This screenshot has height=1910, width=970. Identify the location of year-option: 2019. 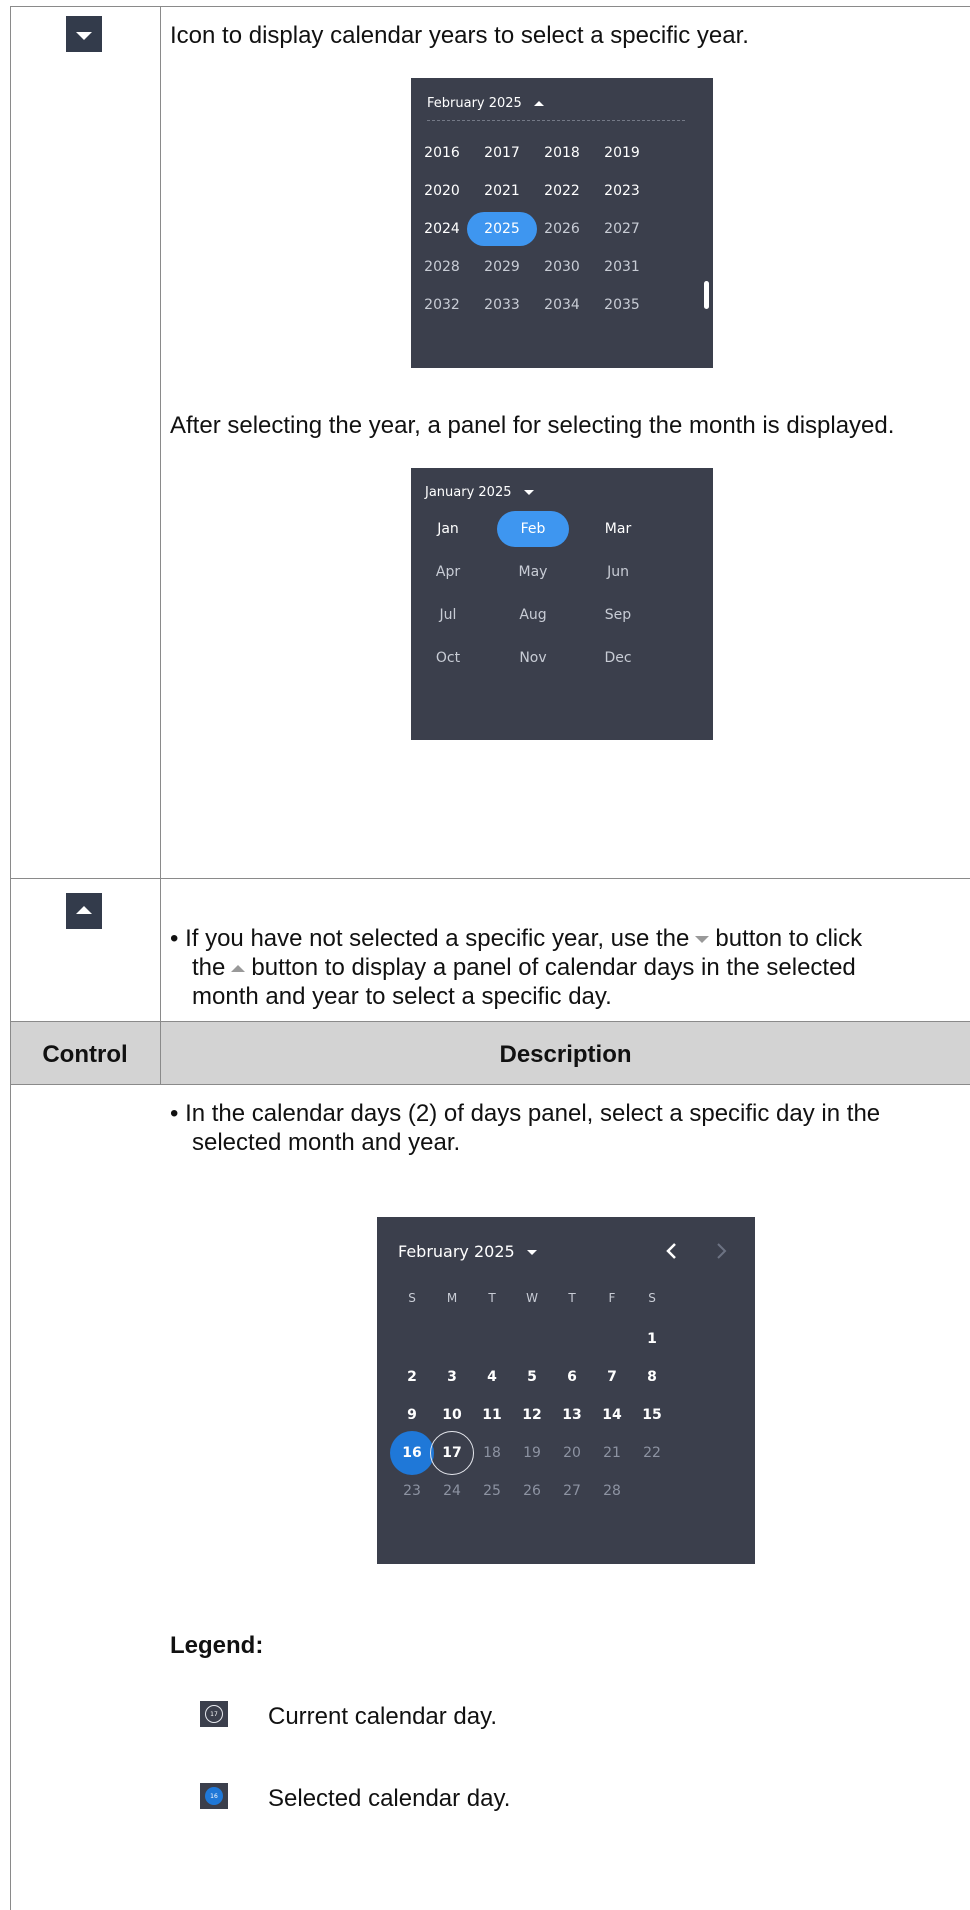
(622, 153).